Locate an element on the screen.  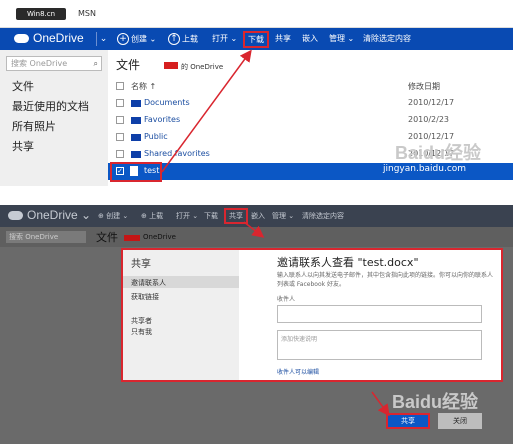
arrow-to-dialog is located at coordinates (254, 229).